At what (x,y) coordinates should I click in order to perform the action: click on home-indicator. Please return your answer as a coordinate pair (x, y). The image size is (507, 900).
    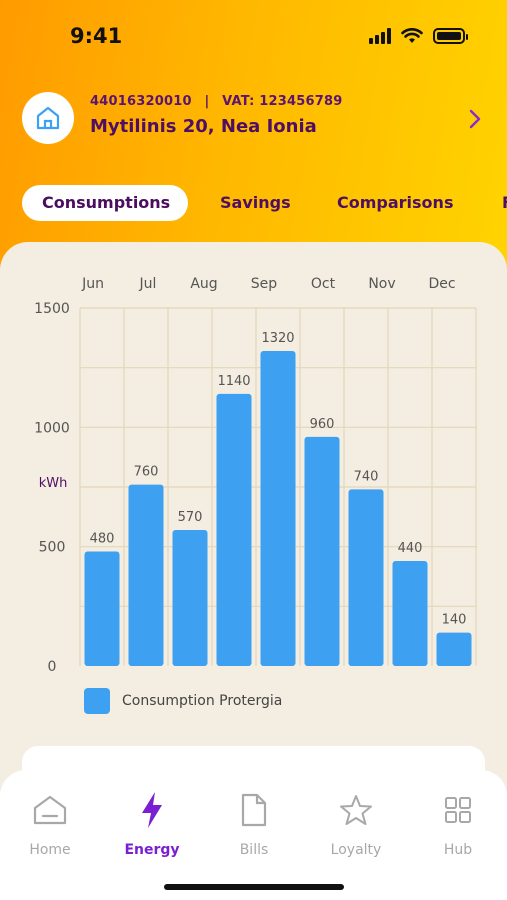
    Looking at the image, I should click on (254, 887).